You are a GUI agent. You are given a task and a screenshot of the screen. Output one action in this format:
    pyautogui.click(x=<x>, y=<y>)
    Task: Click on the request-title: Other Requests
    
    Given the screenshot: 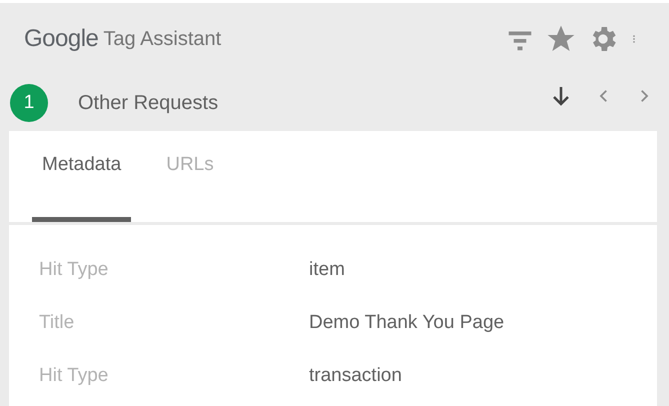 What is the action you would take?
    pyautogui.click(x=148, y=103)
    